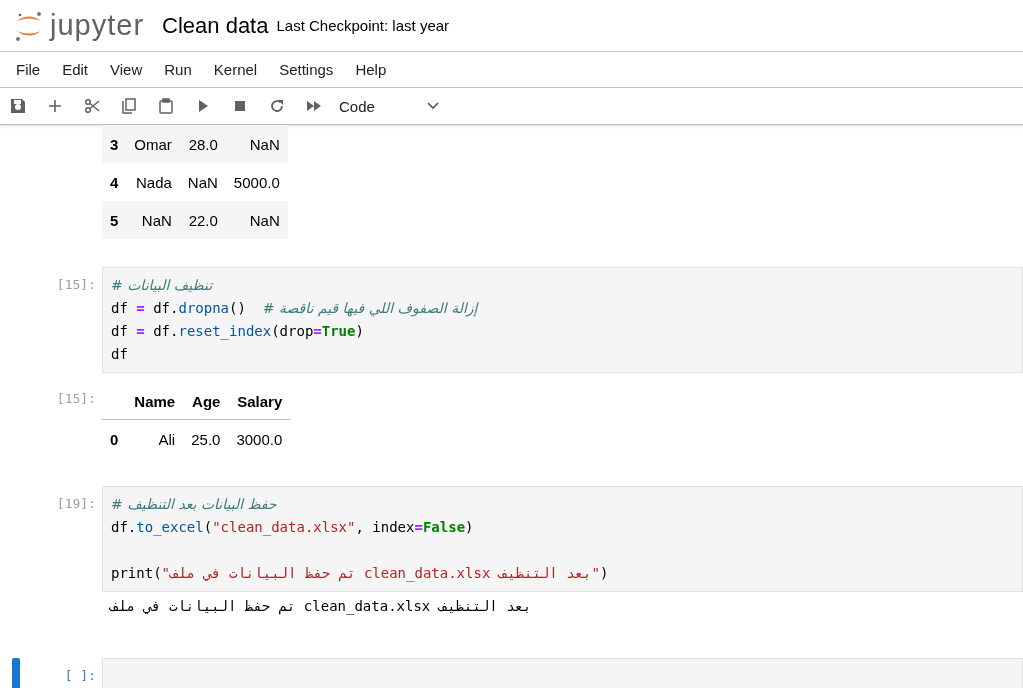 This screenshot has width=1023, height=688. Describe the element at coordinates (320, 606) in the screenshot. I see `print-output: تم حفظ البيانات في ملف clean_data.xlsx بعد التنظيف` at that location.